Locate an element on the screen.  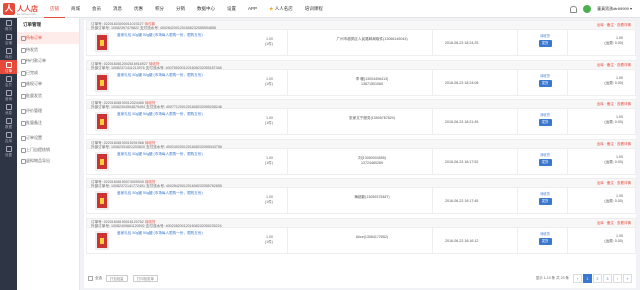
sidebar-item: 批量备注 is located at coordinates (48, 123).